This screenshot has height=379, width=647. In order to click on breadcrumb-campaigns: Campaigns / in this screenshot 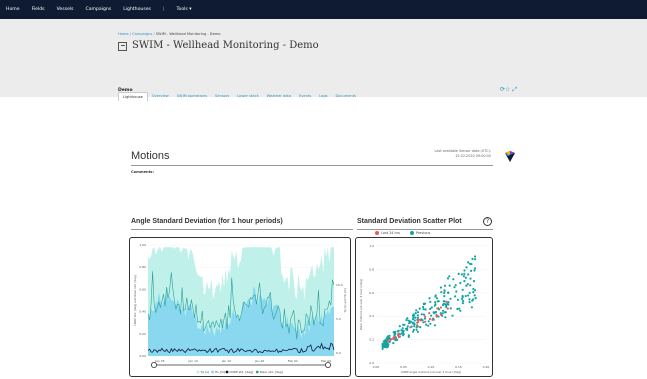, I will do `click(143, 34)`.